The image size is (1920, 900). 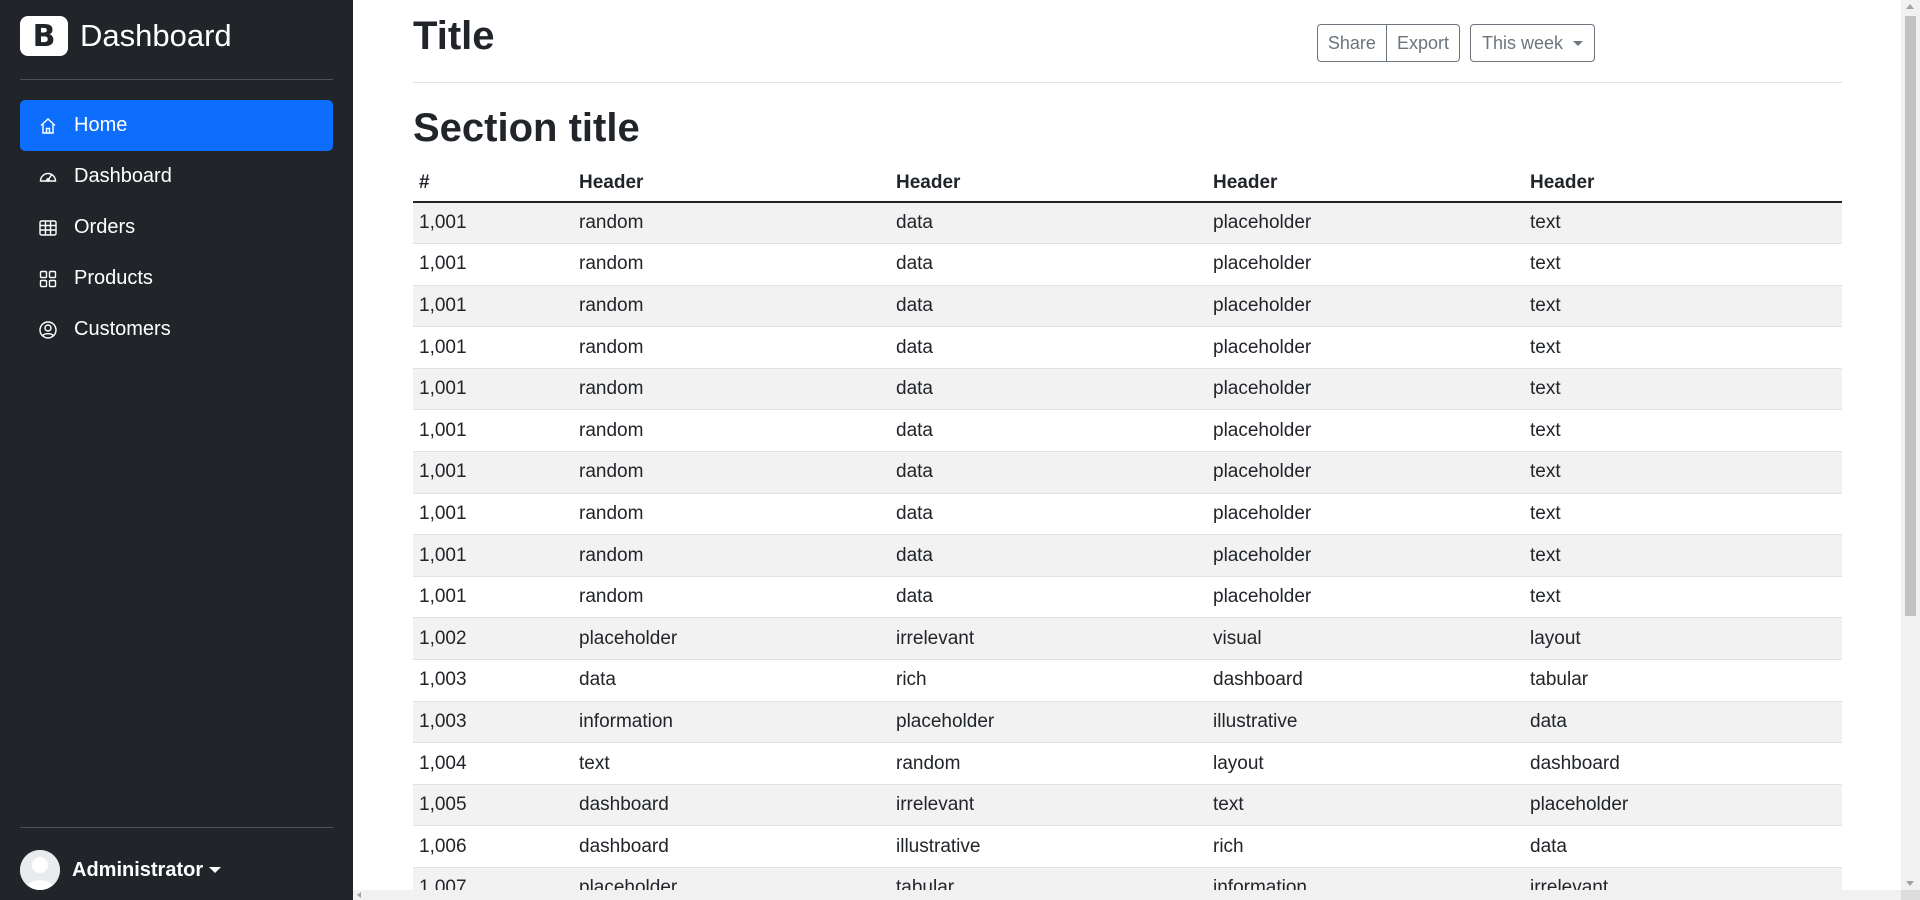 What do you see at coordinates (176, 329) in the screenshot?
I see `sidebar-item-customers: Customers` at bounding box center [176, 329].